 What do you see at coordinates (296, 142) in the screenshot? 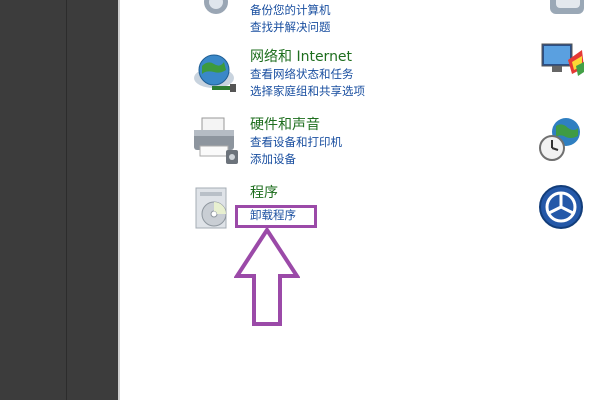
I see `view-devices-printers-link: 查看设备和打印机` at bounding box center [296, 142].